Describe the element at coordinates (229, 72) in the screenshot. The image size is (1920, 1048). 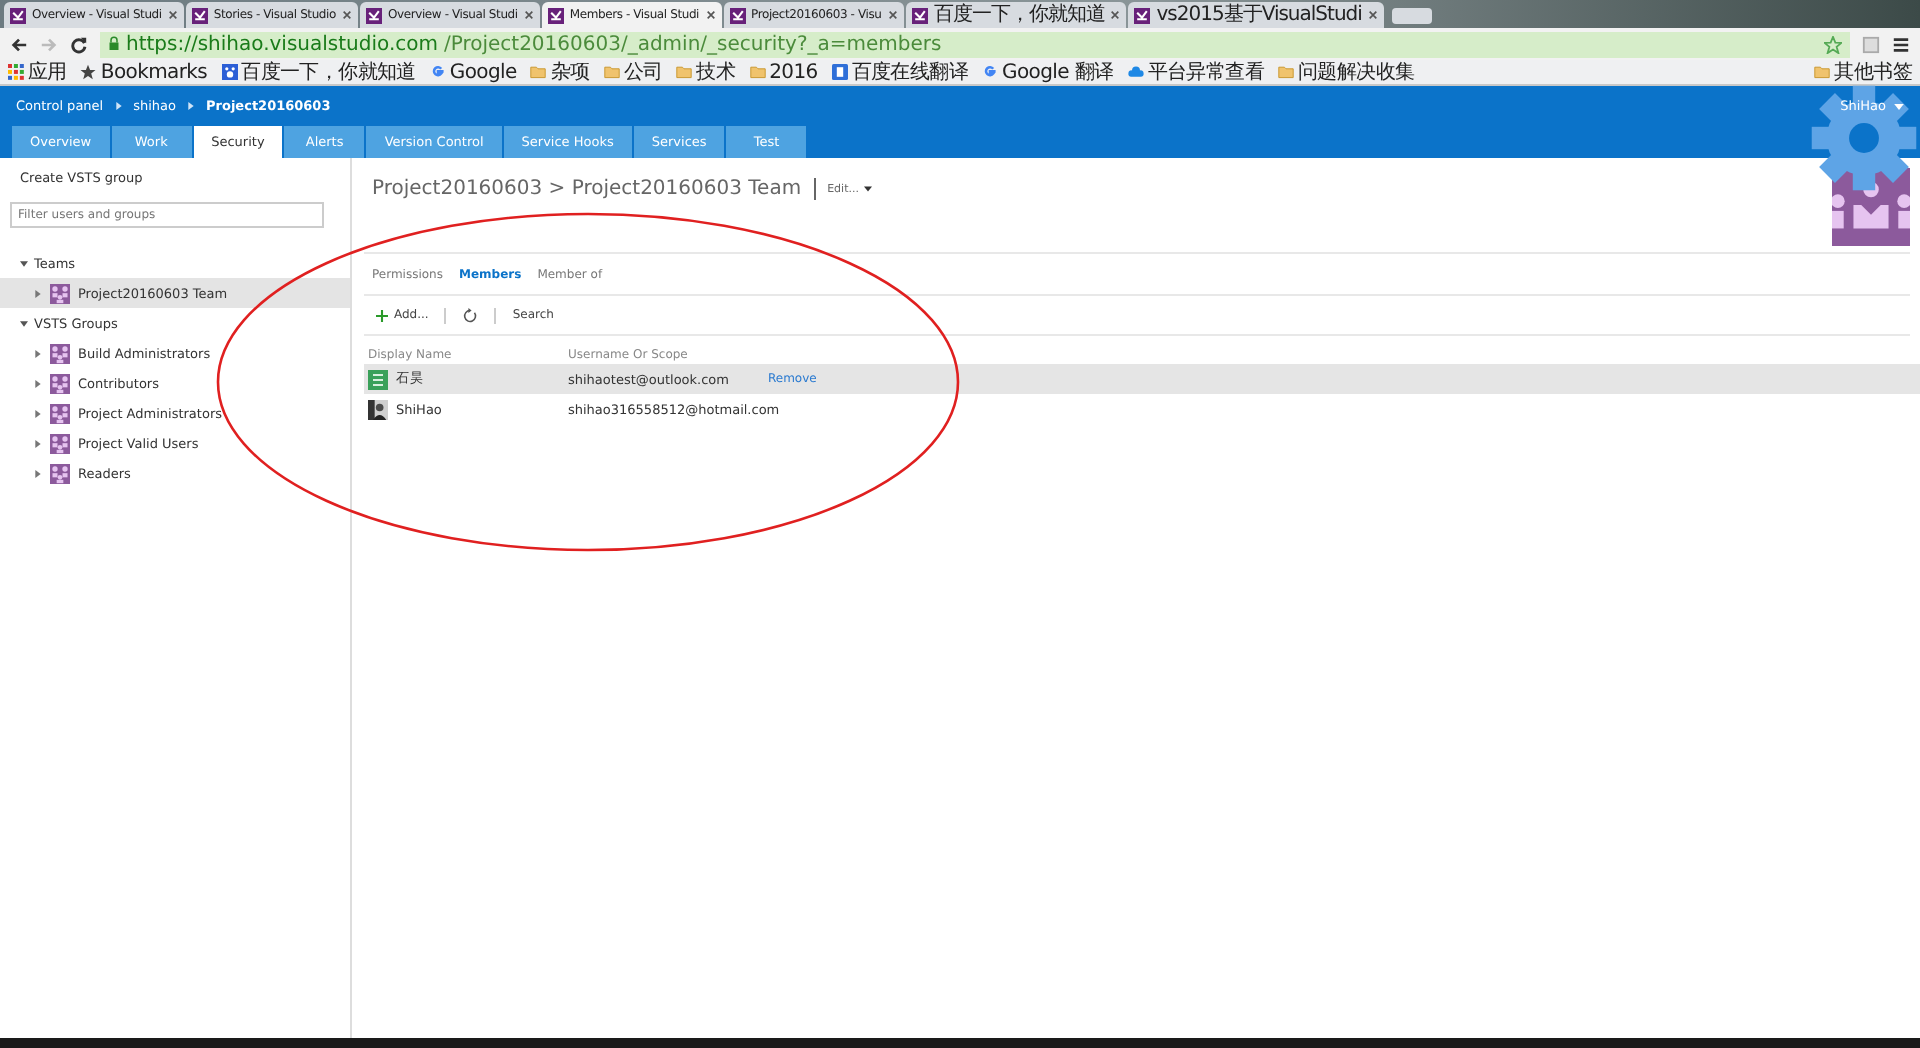
I see `paw-icon` at that location.